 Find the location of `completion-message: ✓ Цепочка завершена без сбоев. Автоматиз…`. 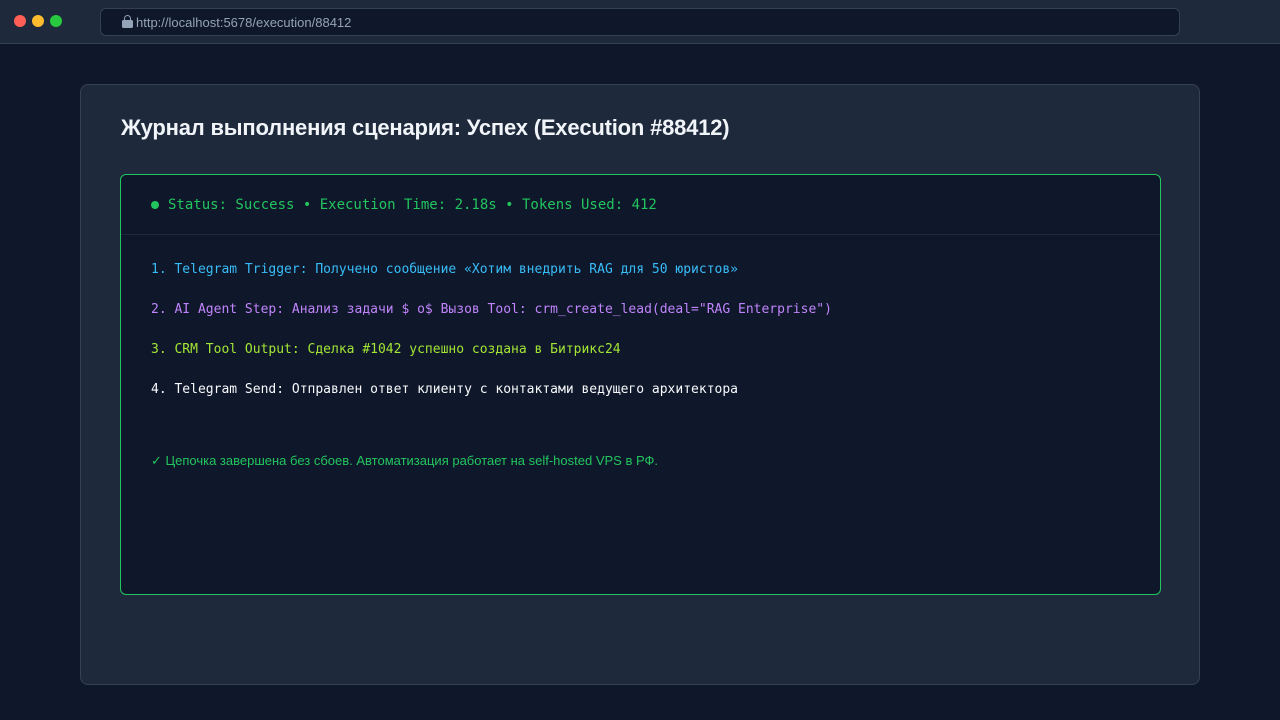

completion-message: ✓ Цепочка завершена без сбоев. Автоматиз… is located at coordinates (404, 460).